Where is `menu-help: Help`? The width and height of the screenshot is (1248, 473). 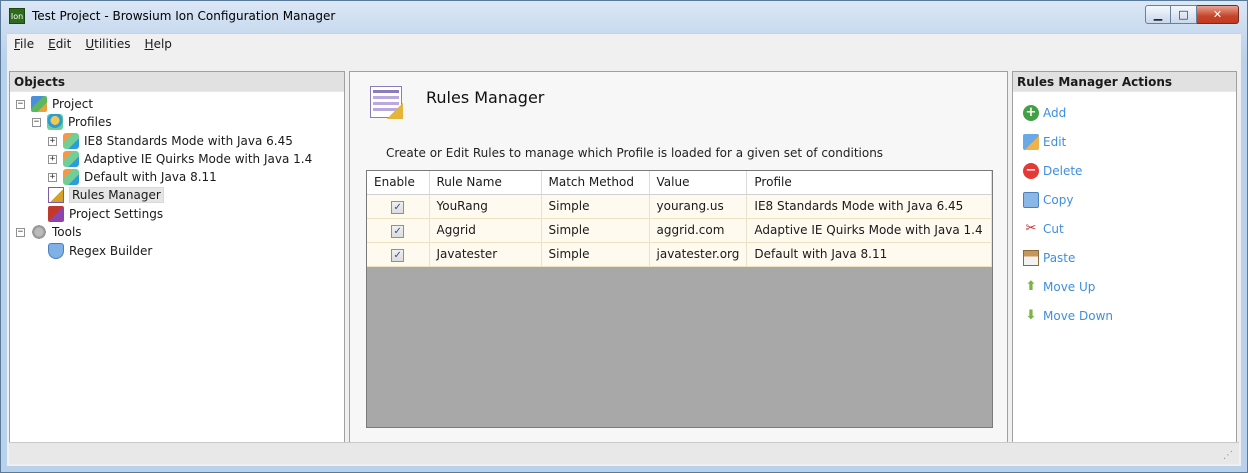 menu-help: Help is located at coordinates (158, 44).